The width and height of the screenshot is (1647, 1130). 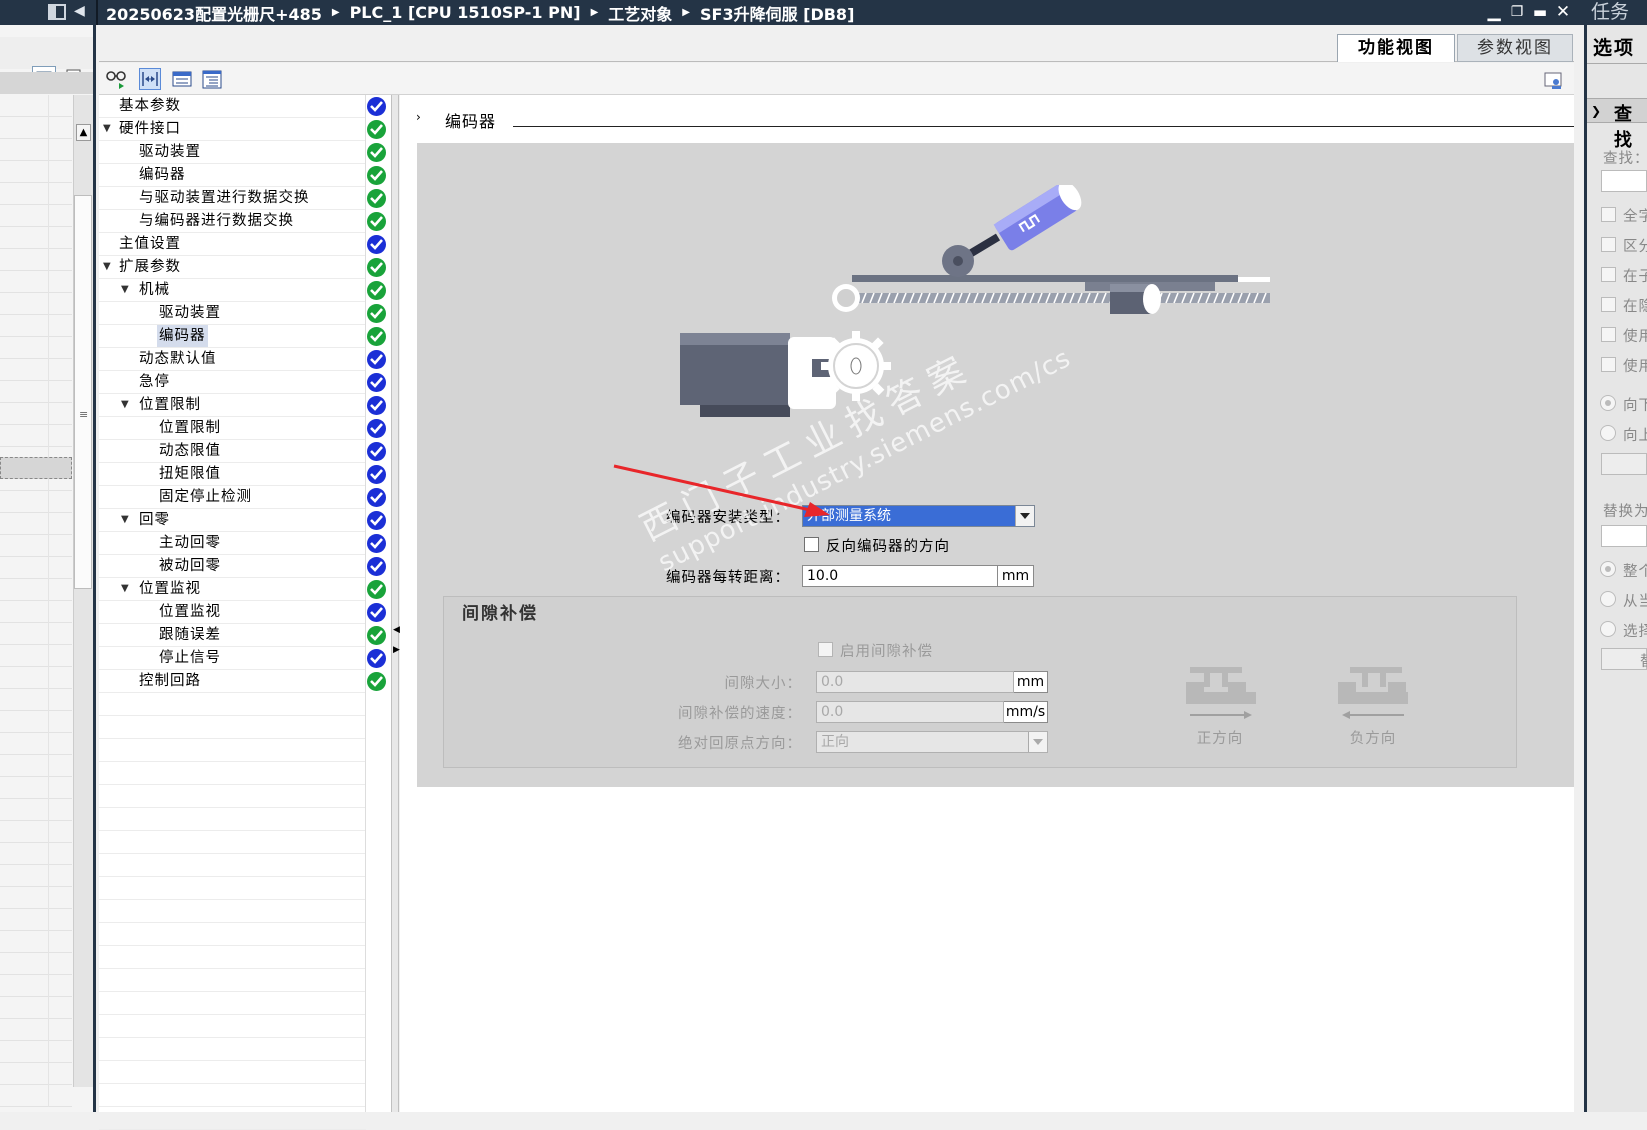 I want to click on find-button, so click(x=1624, y=464).